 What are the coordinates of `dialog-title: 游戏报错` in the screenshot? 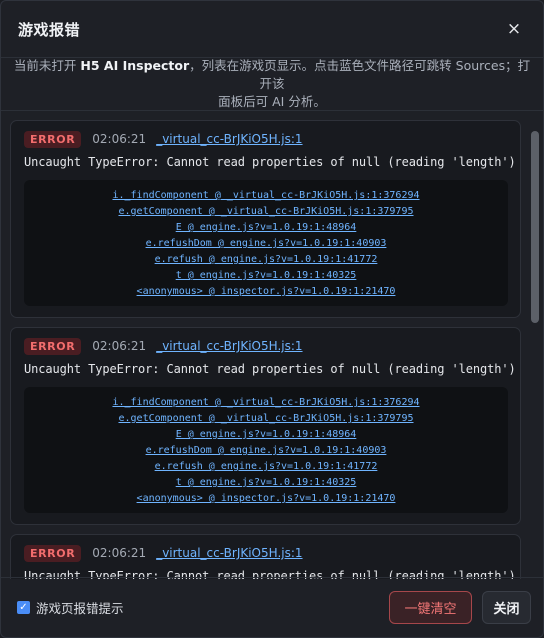 It's located at (49, 29).